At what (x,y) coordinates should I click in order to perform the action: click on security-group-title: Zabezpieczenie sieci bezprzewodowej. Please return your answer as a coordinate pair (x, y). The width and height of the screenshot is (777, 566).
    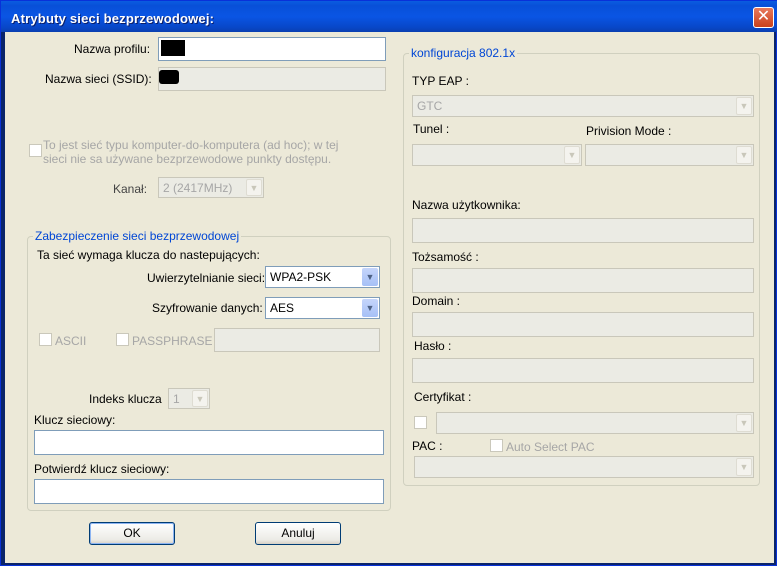
    Looking at the image, I should click on (137, 236).